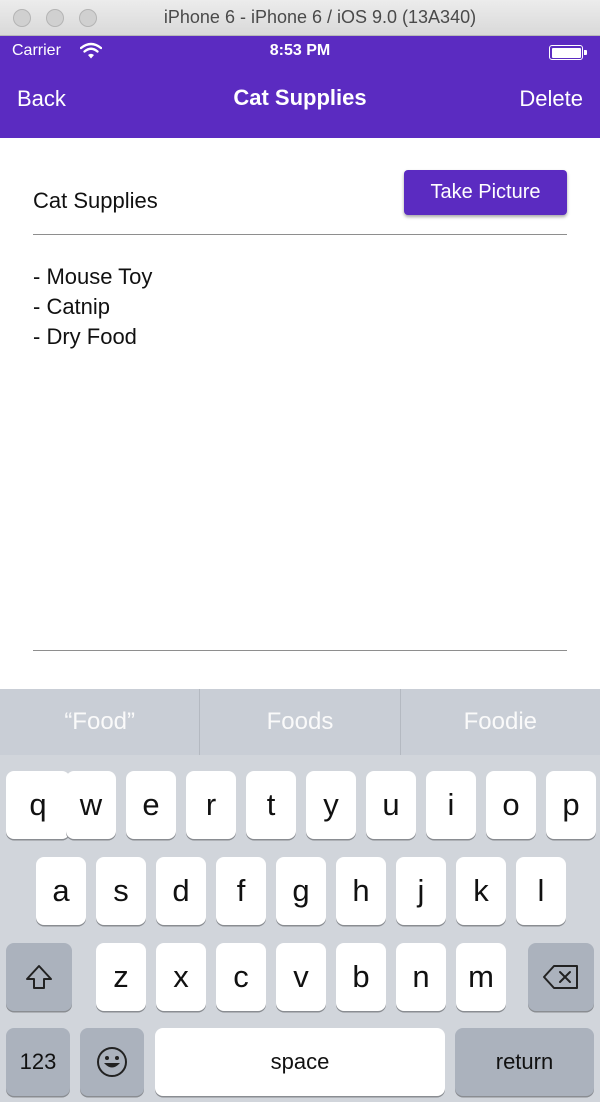 This screenshot has width=600, height=1102. I want to click on return-key: return, so click(524, 1062).